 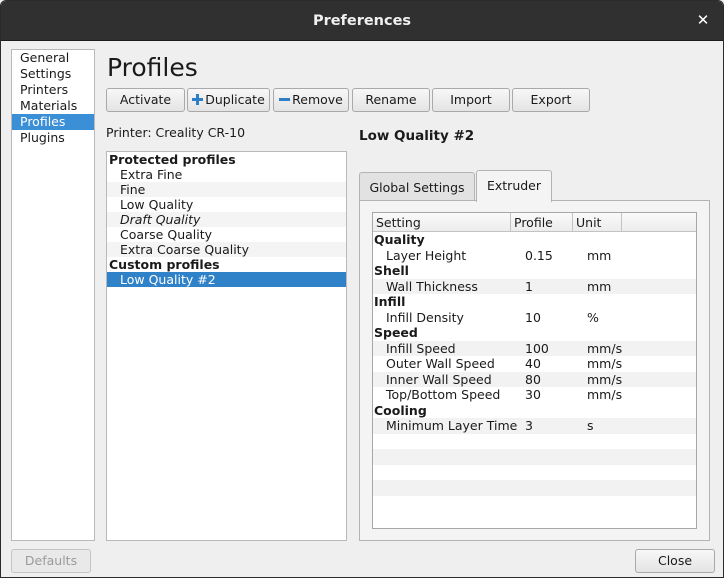 I want to click on setting-name: Inner Wall Speed, so click(x=439, y=379).